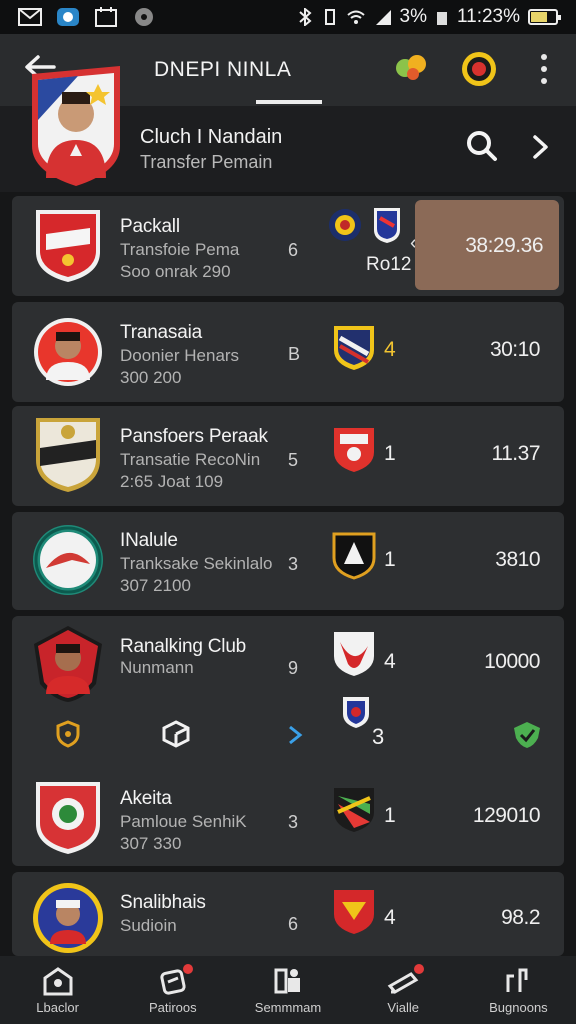 This screenshot has width=576, height=1024. What do you see at coordinates (305, 17) in the screenshot?
I see `bluetooth-icon` at bounding box center [305, 17].